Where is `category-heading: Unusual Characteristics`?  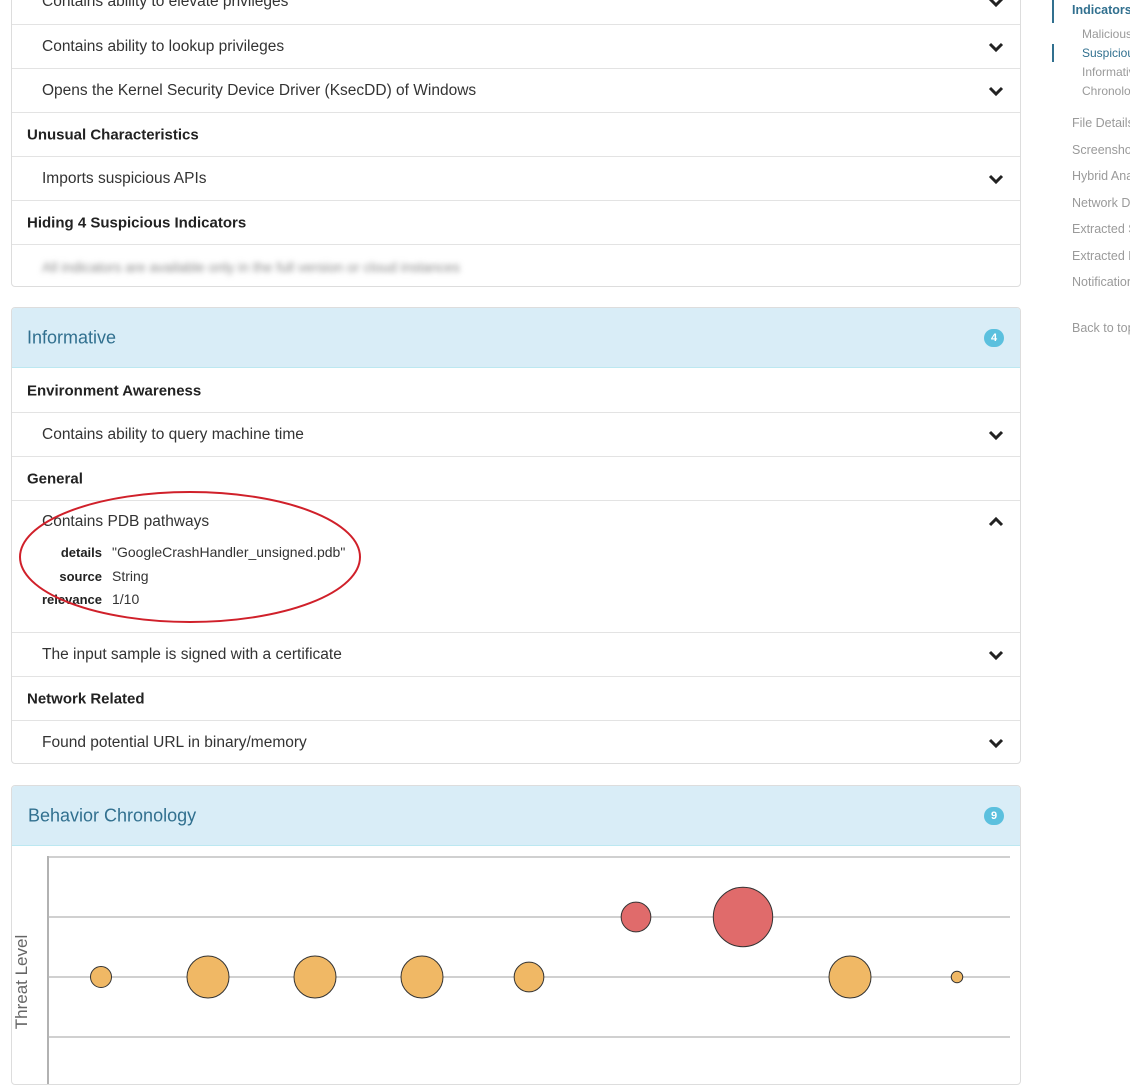
category-heading: Unusual Characteristics is located at coordinates (516, 134).